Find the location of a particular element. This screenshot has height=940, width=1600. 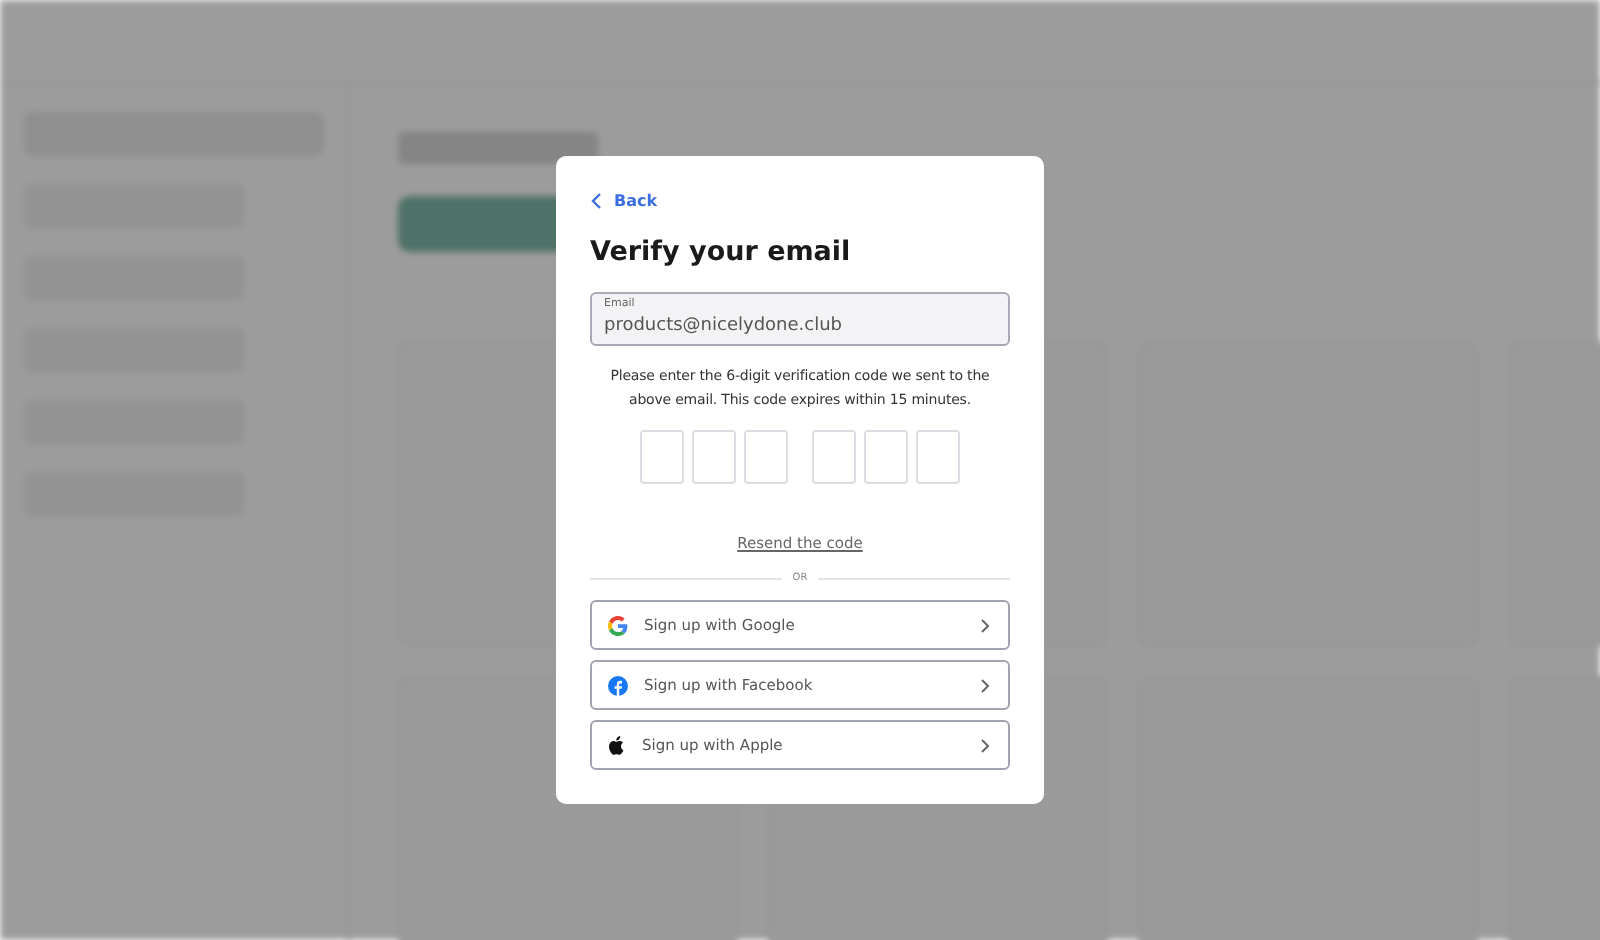

google-logo-icon is located at coordinates (618, 625).